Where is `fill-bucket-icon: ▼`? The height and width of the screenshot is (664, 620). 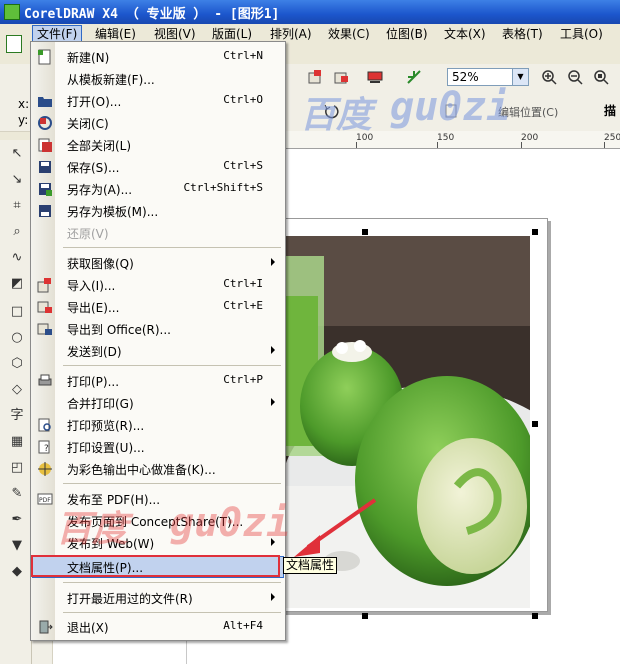
fill-bucket-icon: ▼ is located at coordinates (17, 546).